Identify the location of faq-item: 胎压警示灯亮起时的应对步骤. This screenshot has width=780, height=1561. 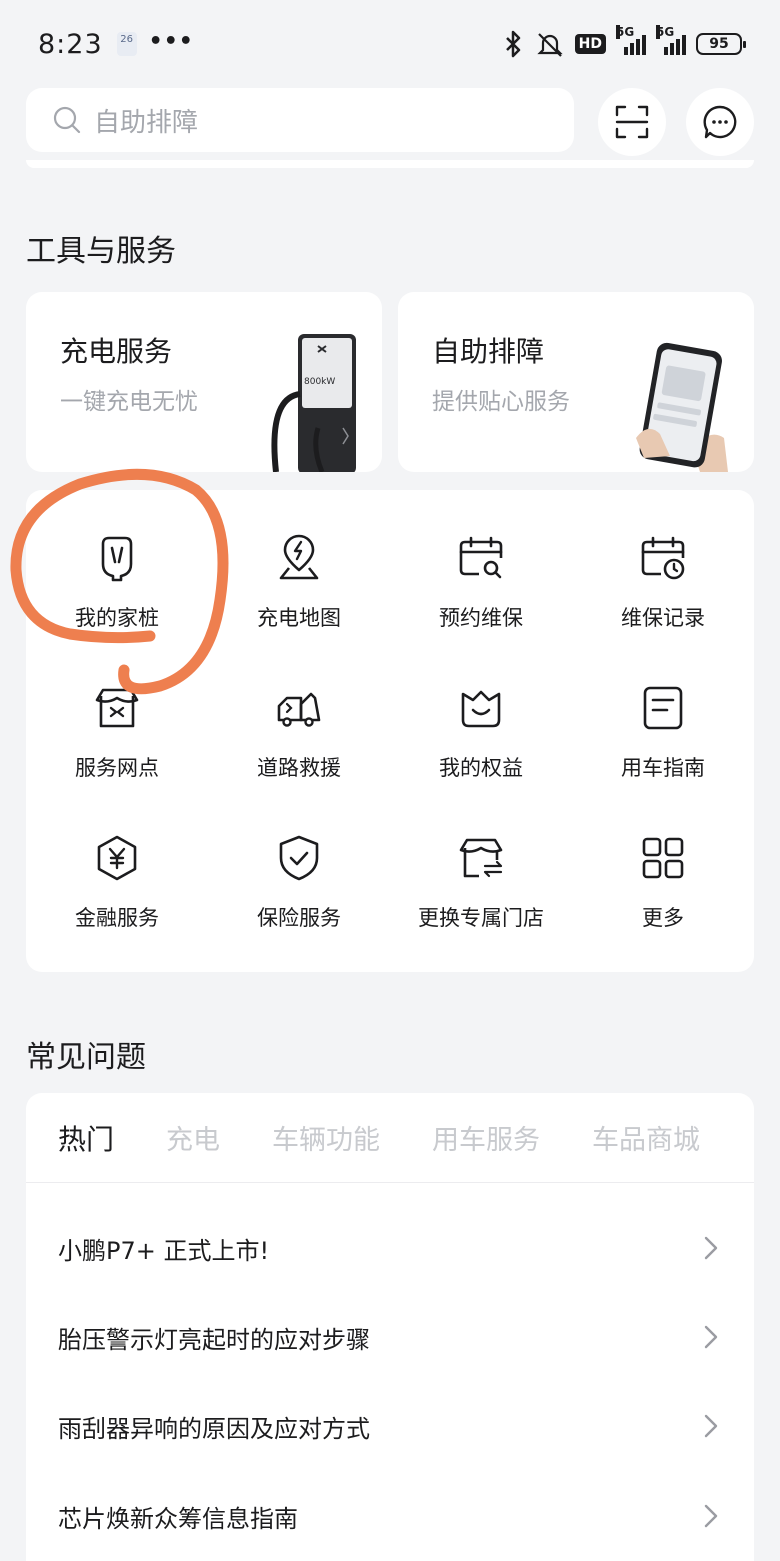
(390, 1337).